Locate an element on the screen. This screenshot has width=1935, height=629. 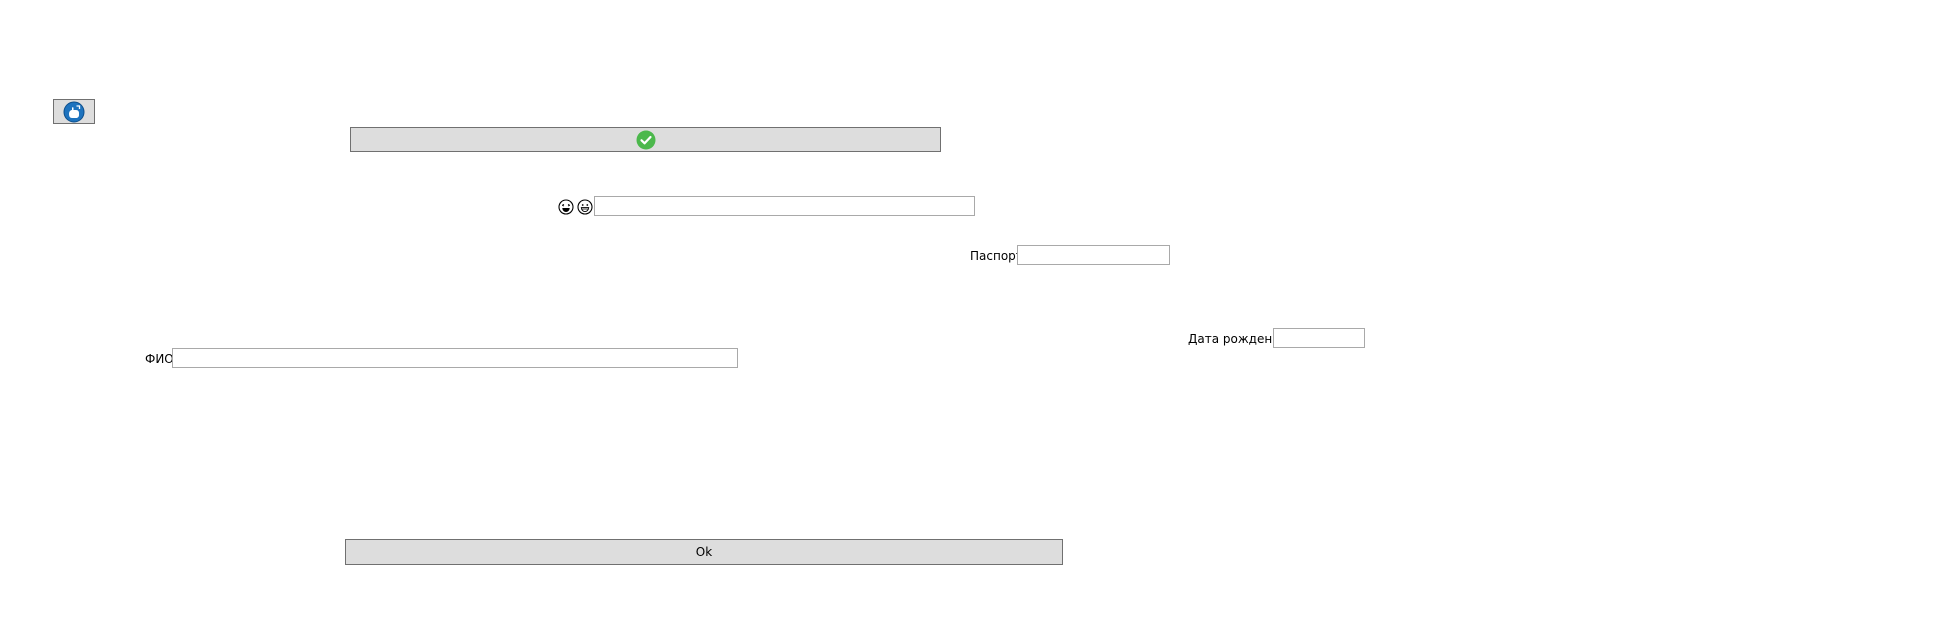
full-name-label: ФИО is located at coordinates (159, 359).